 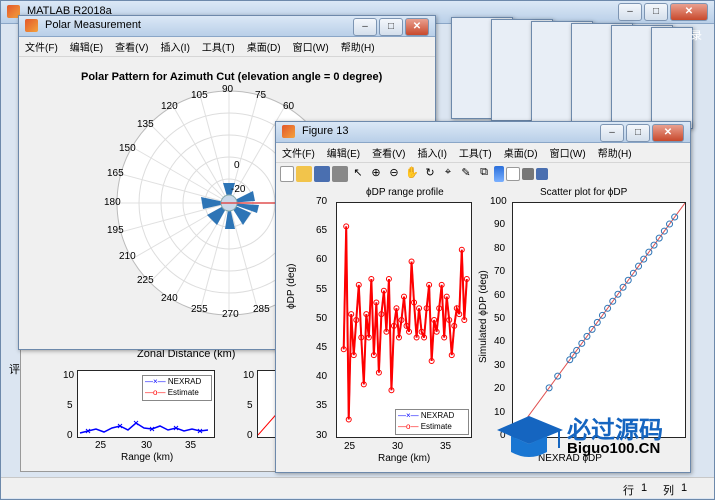 I want to click on fig13-close-button: ✕, so click(x=668, y=133).